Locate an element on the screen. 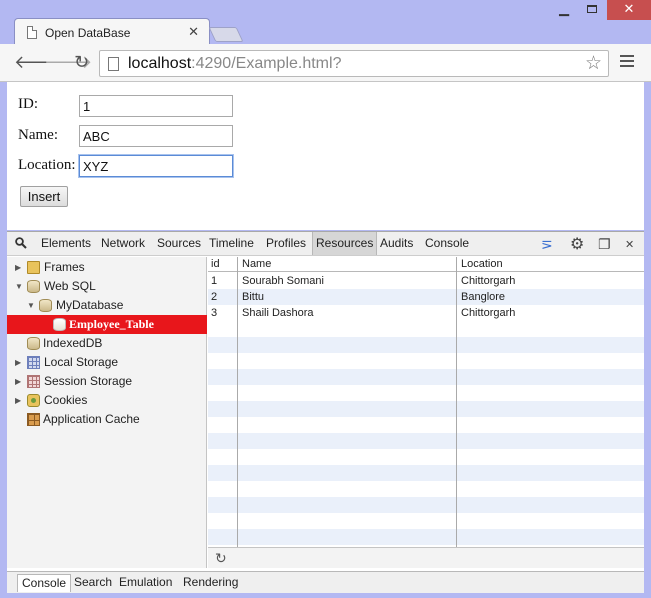 The width and height of the screenshot is (651, 598). star-icon: ☆ is located at coordinates (593, 63).